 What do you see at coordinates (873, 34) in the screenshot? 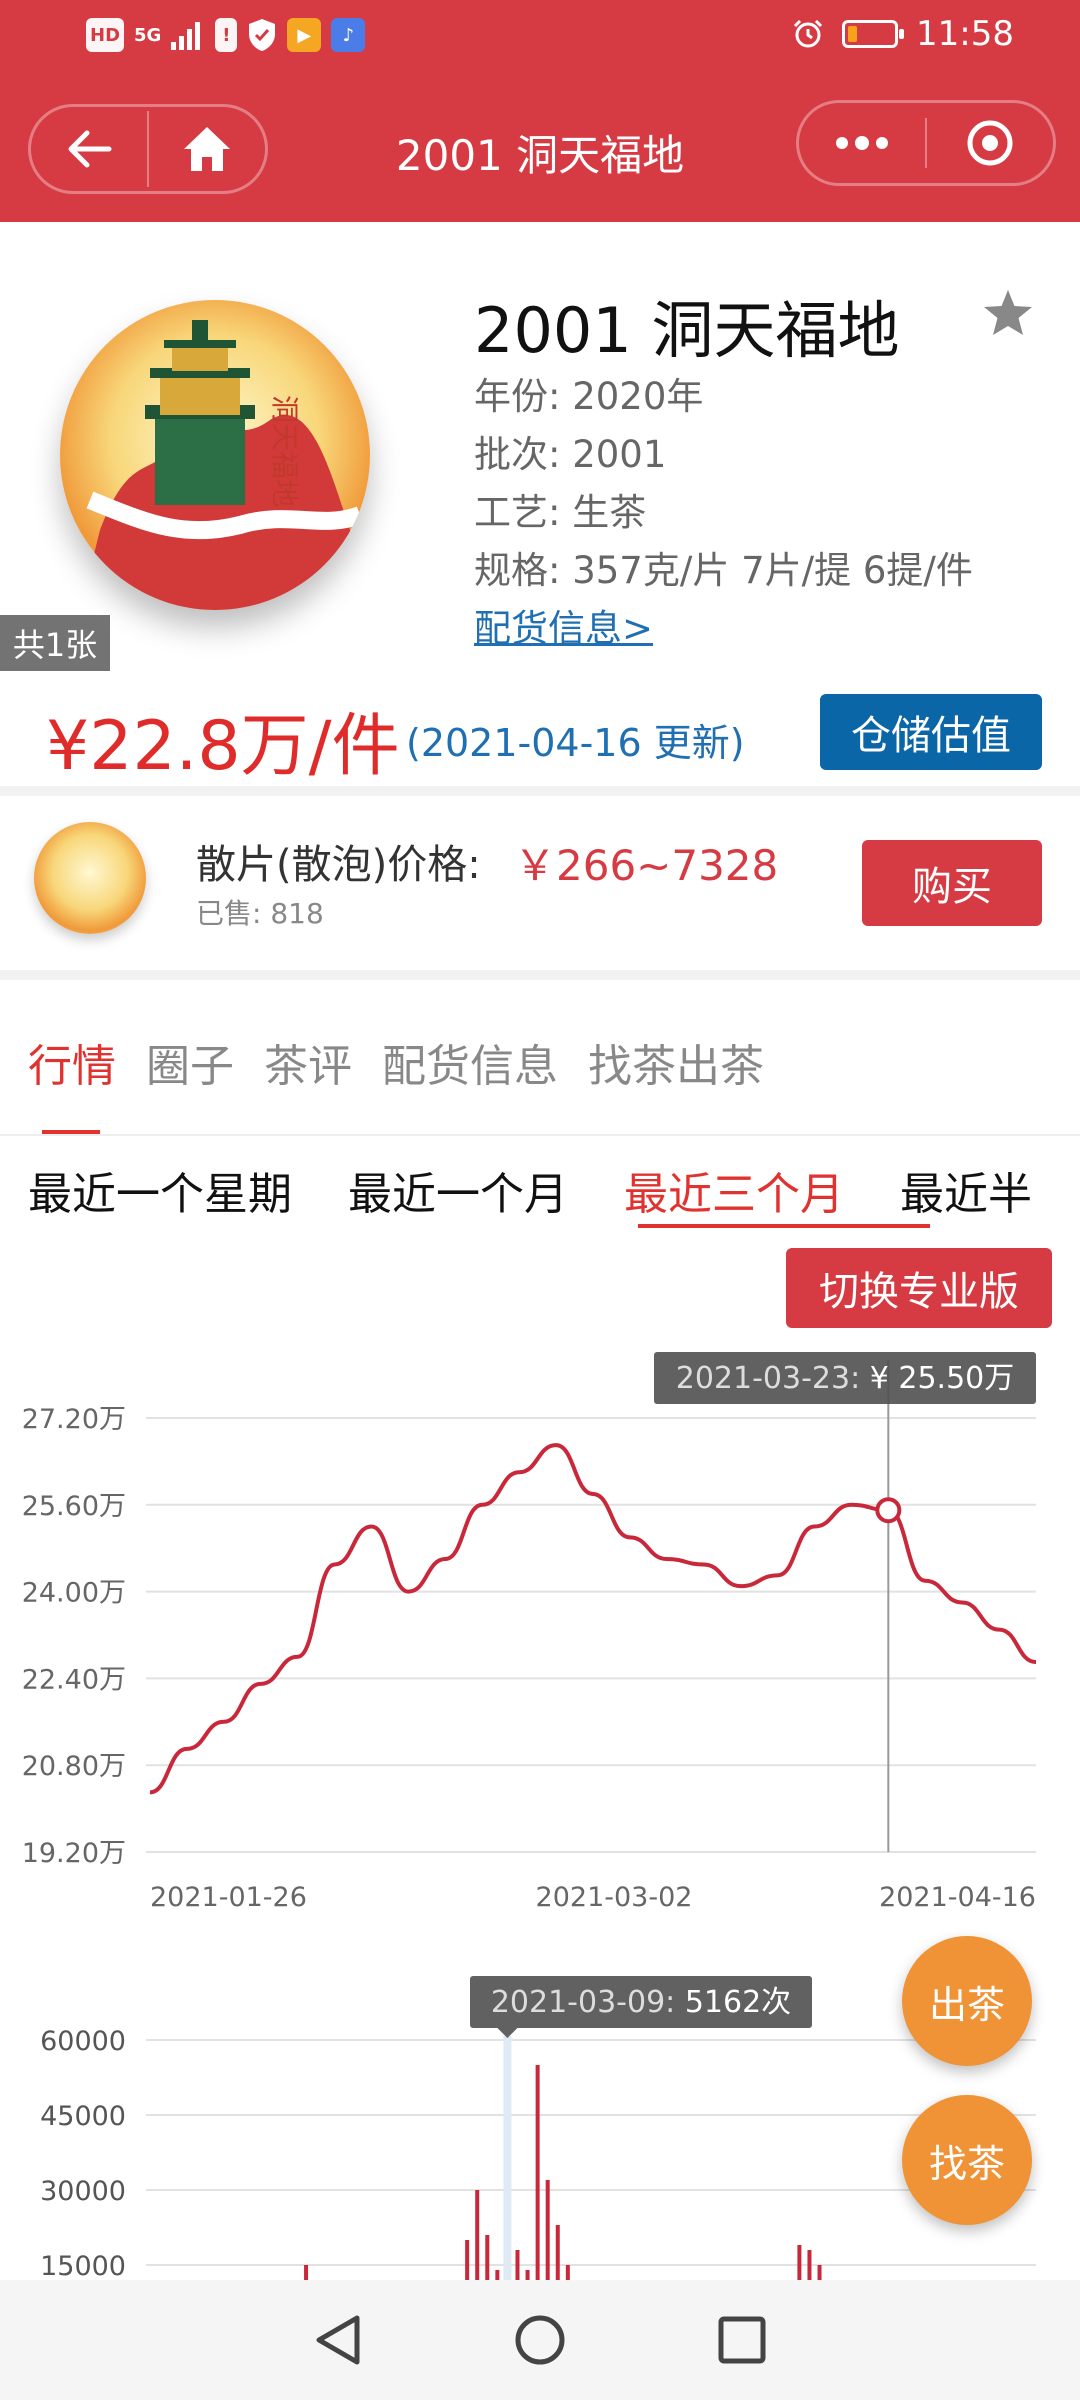
I see `battery-icon` at bounding box center [873, 34].